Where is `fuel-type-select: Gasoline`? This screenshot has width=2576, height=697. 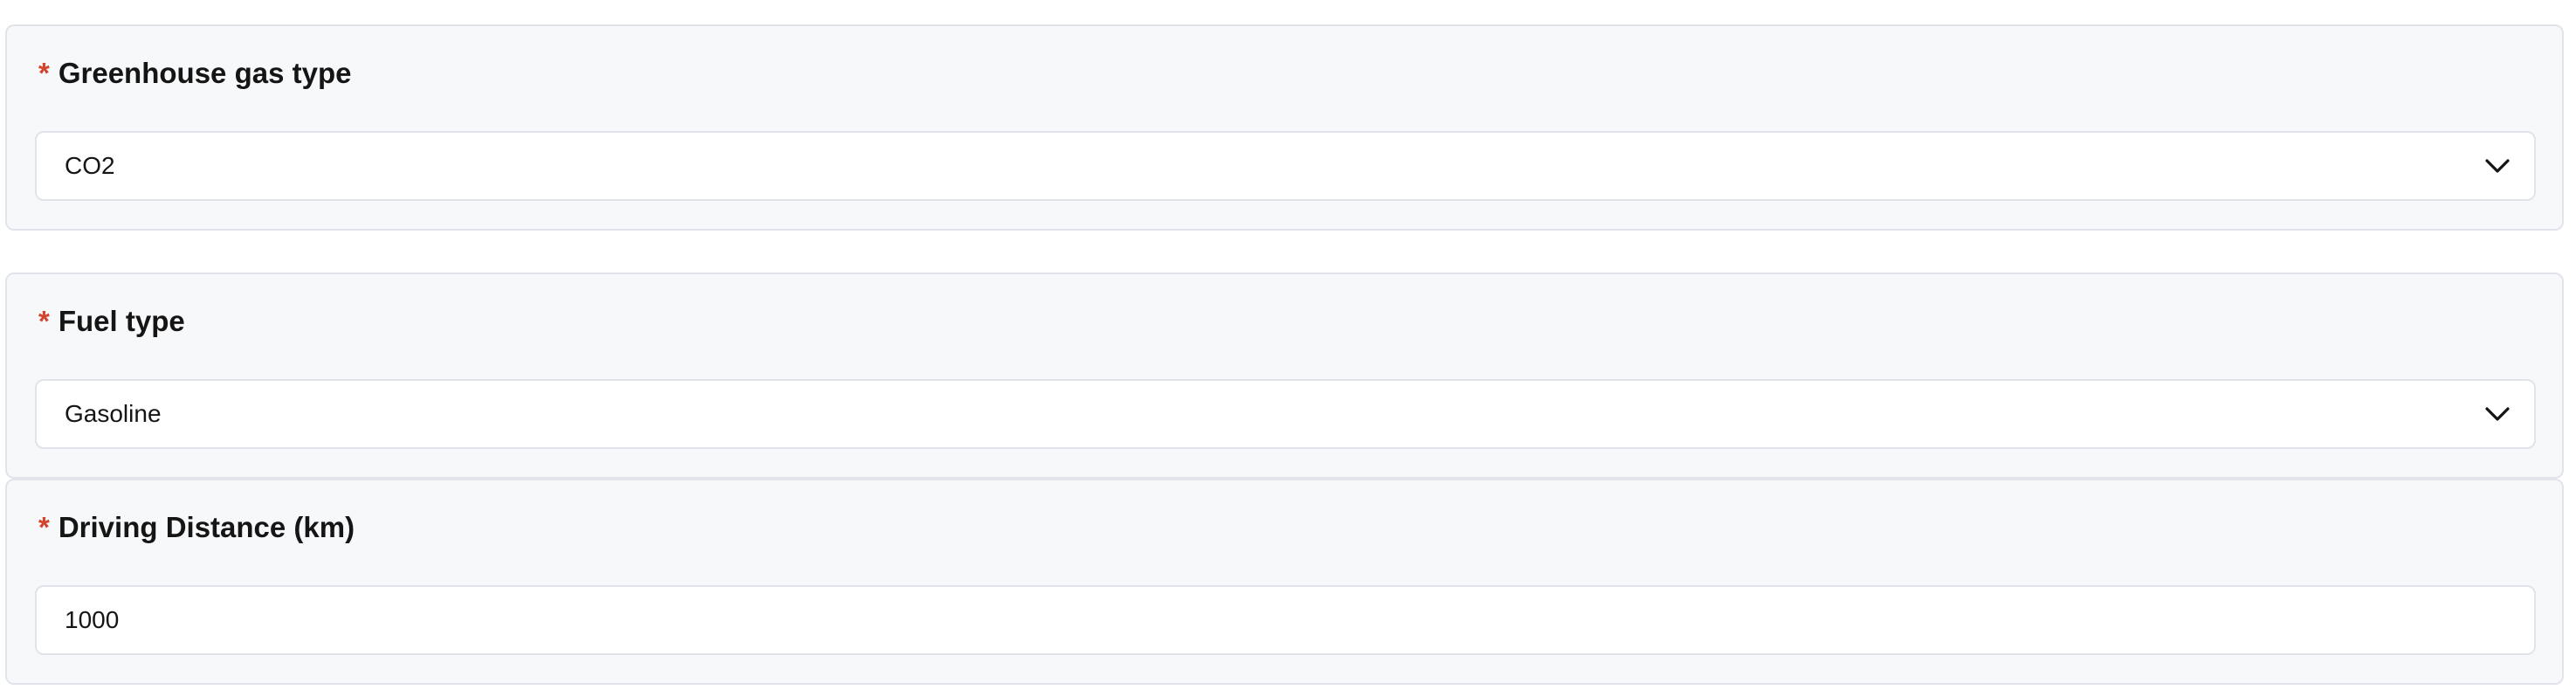 fuel-type-select: Gasoline is located at coordinates (1285, 414).